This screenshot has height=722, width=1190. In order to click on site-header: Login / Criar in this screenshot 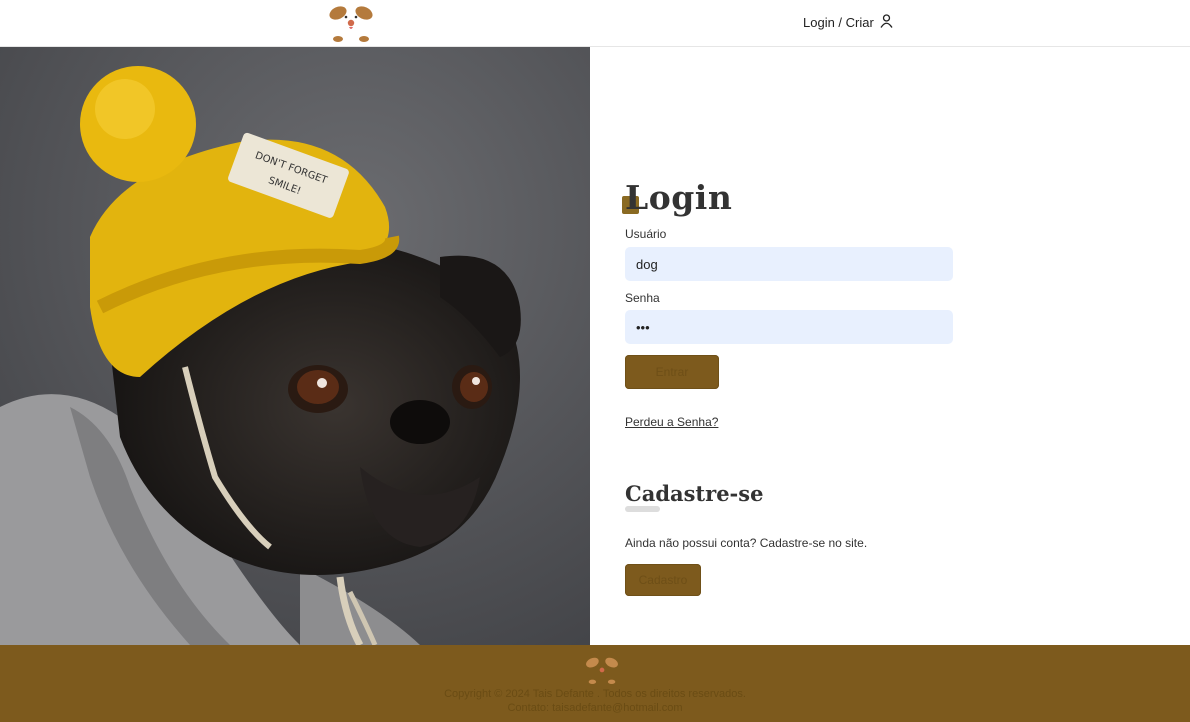, I will do `click(595, 23)`.